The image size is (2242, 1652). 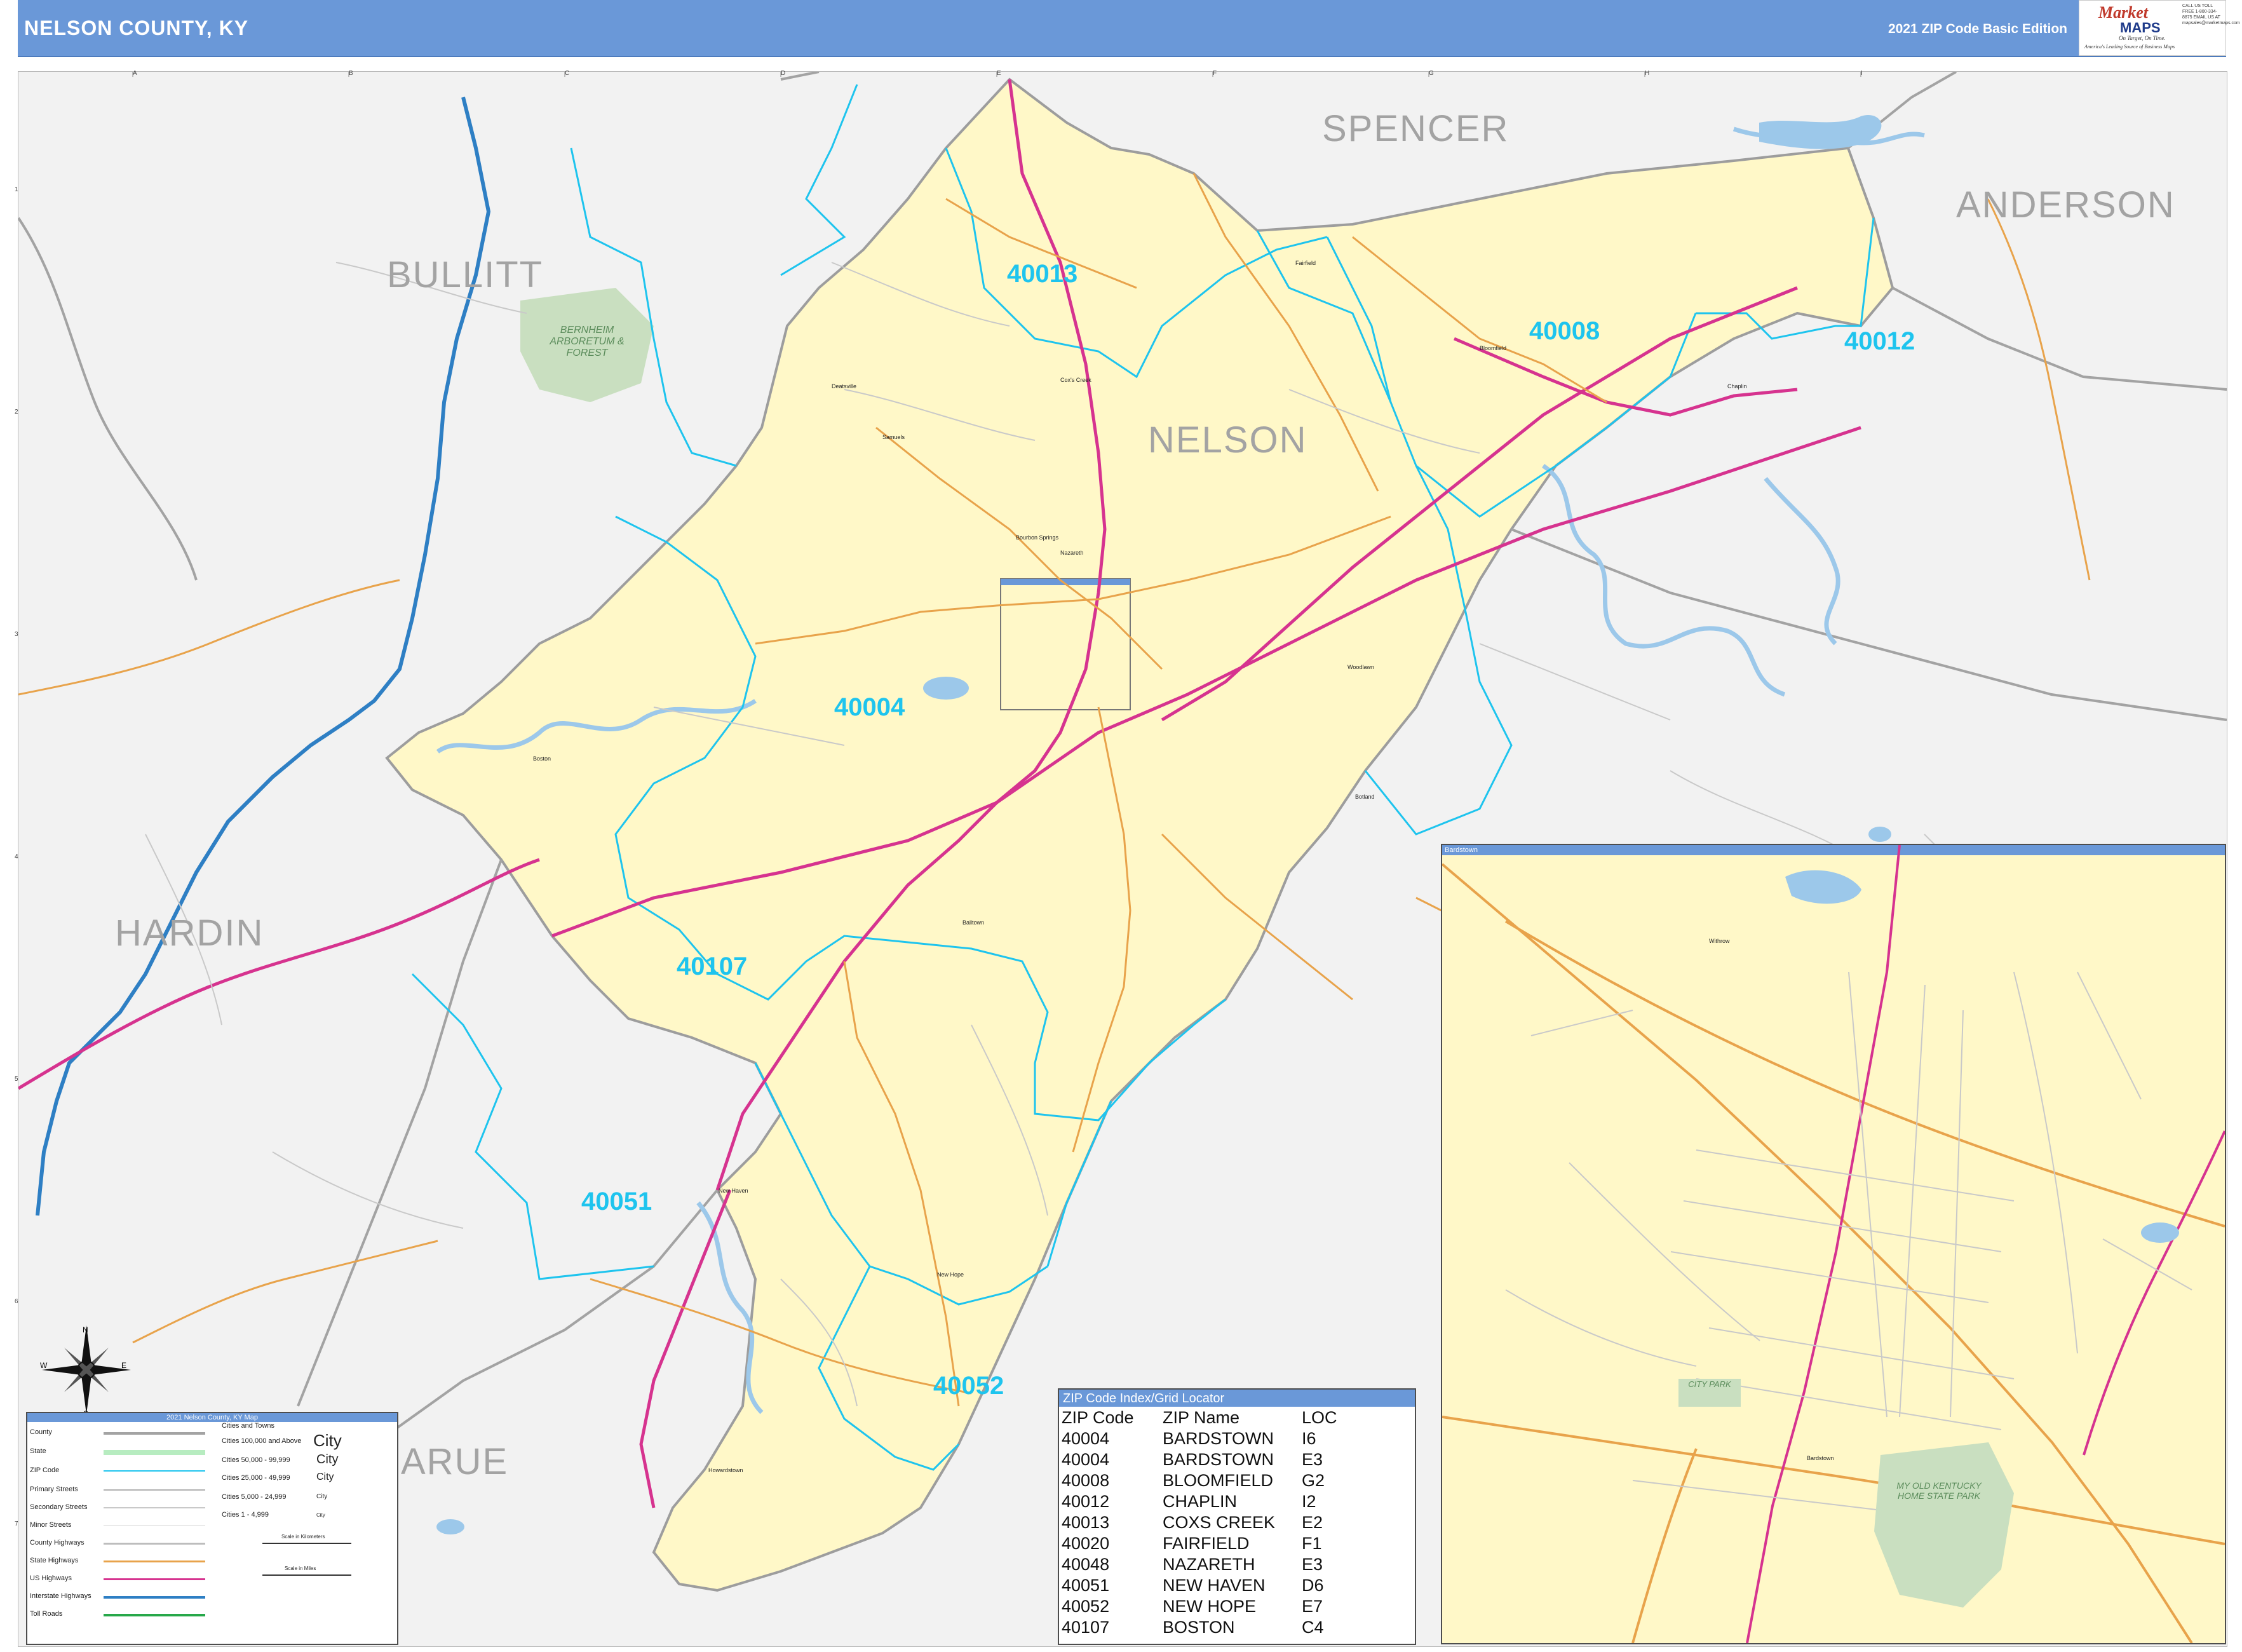 I want to click on grid-col-h: H, so click(x=1647, y=74).